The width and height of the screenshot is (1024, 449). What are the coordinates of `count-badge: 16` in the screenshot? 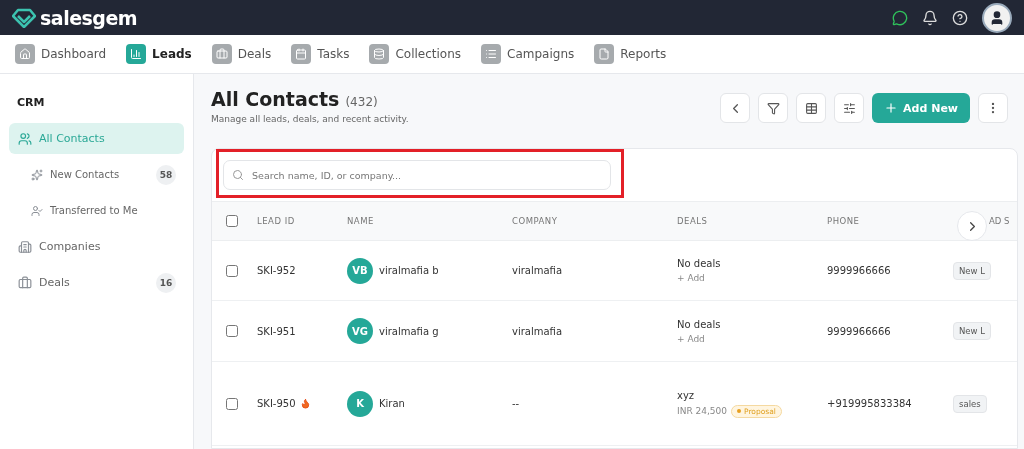 It's located at (166, 282).